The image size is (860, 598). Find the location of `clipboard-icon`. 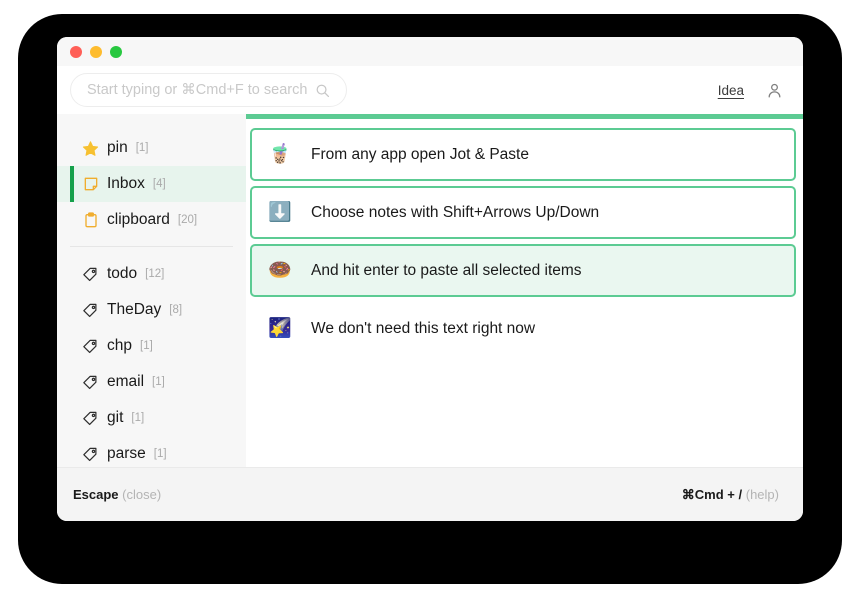

clipboard-icon is located at coordinates (90, 220).